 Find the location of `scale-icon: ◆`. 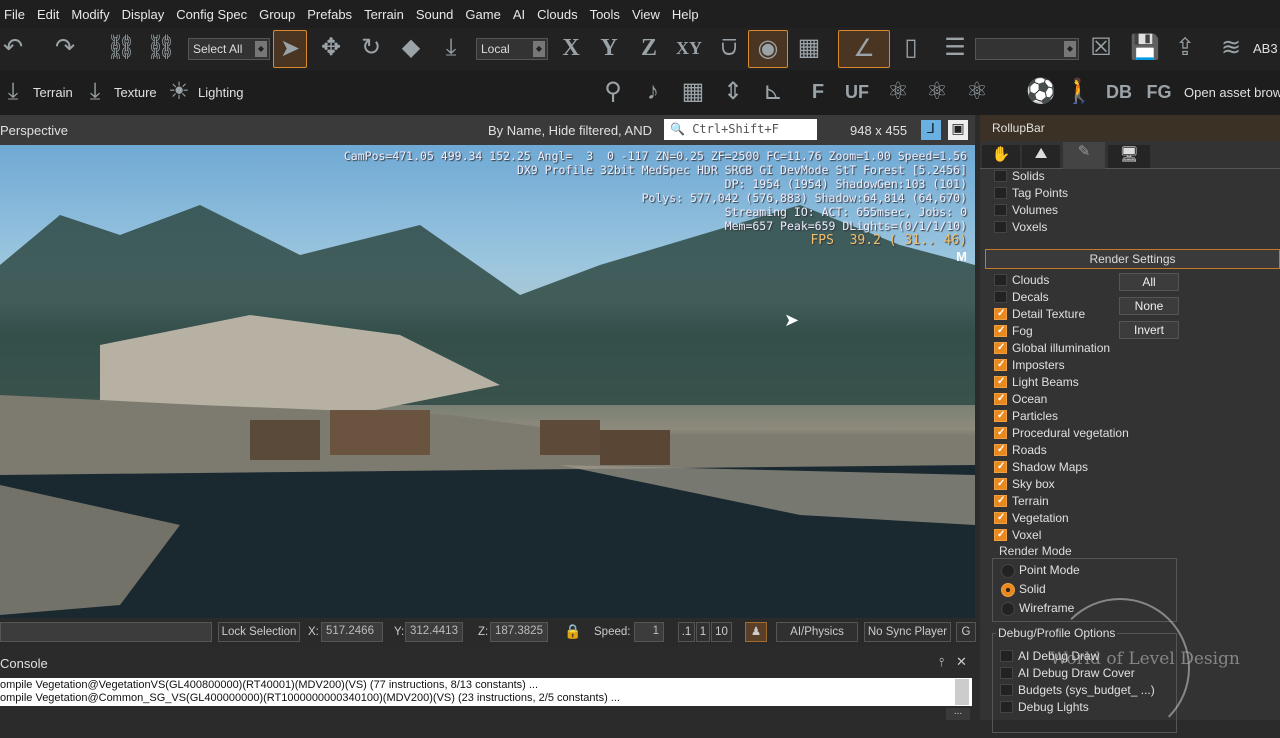

scale-icon: ◆ is located at coordinates (411, 48).